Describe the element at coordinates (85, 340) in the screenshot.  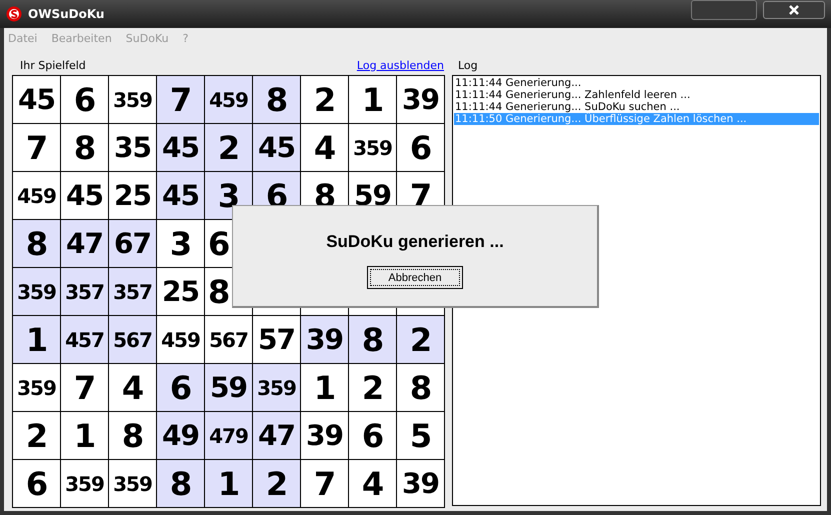
I see `sudoku-cell: 457` at that location.